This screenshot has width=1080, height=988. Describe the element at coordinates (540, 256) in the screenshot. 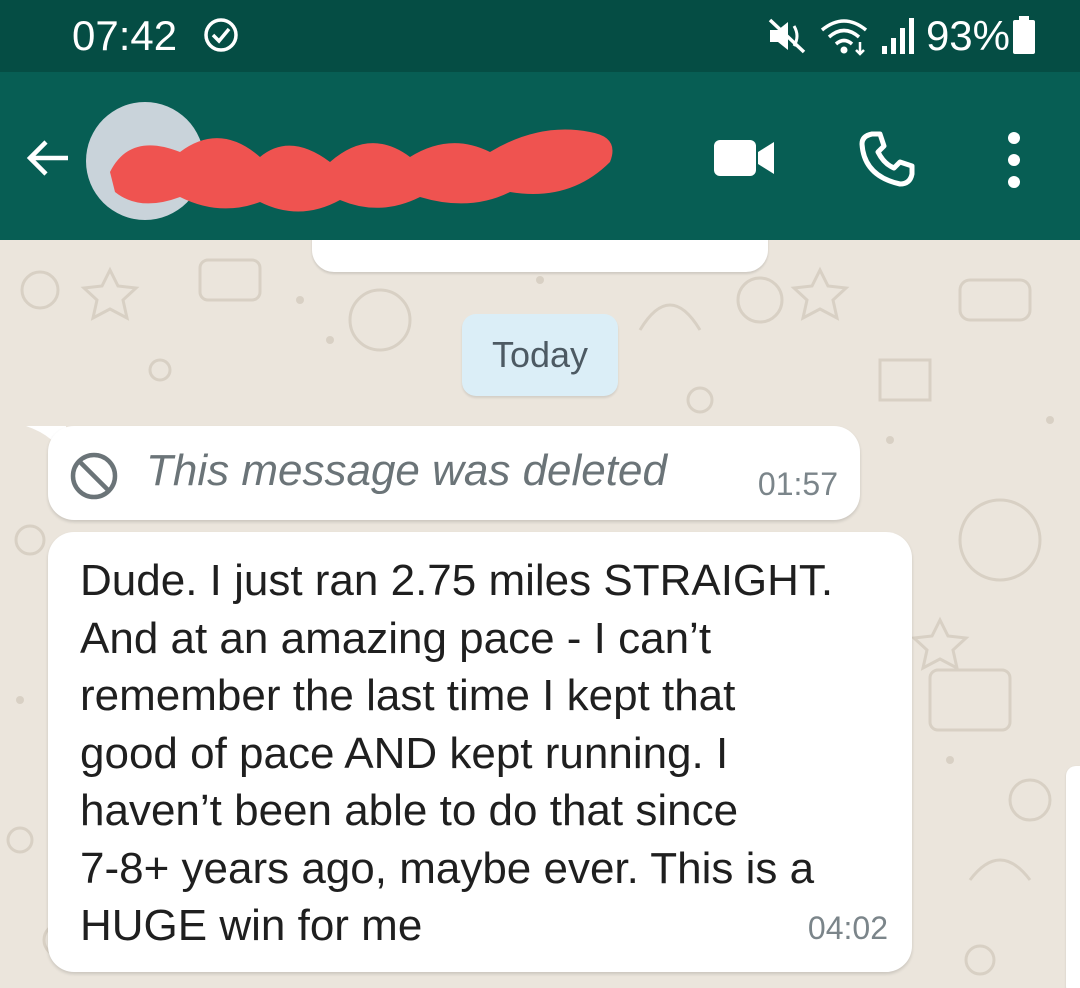

I see `previous-message-bubble` at that location.